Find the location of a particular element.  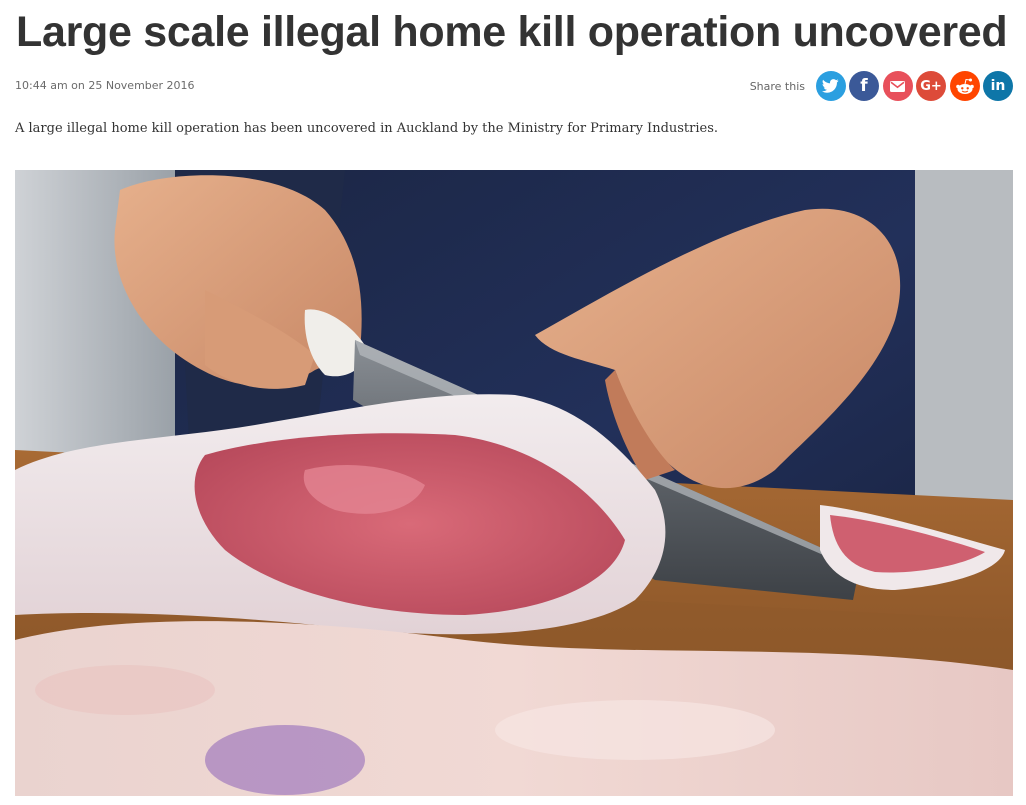

article-timestamp: 10:44 am on 25 November 2016 is located at coordinates (105, 85).